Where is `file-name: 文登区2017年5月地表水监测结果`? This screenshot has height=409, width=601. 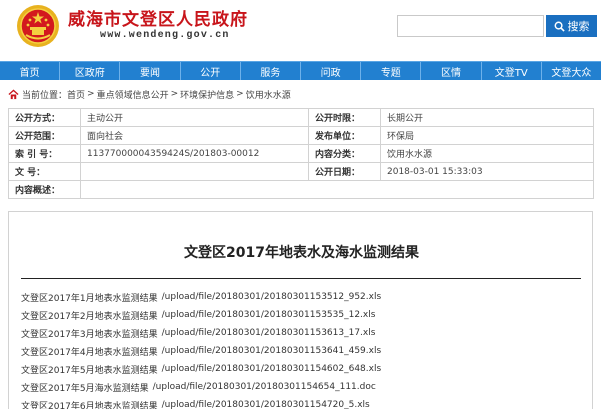
file-name: 文登区2017年5月地表水监测结果 is located at coordinates (89, 370).